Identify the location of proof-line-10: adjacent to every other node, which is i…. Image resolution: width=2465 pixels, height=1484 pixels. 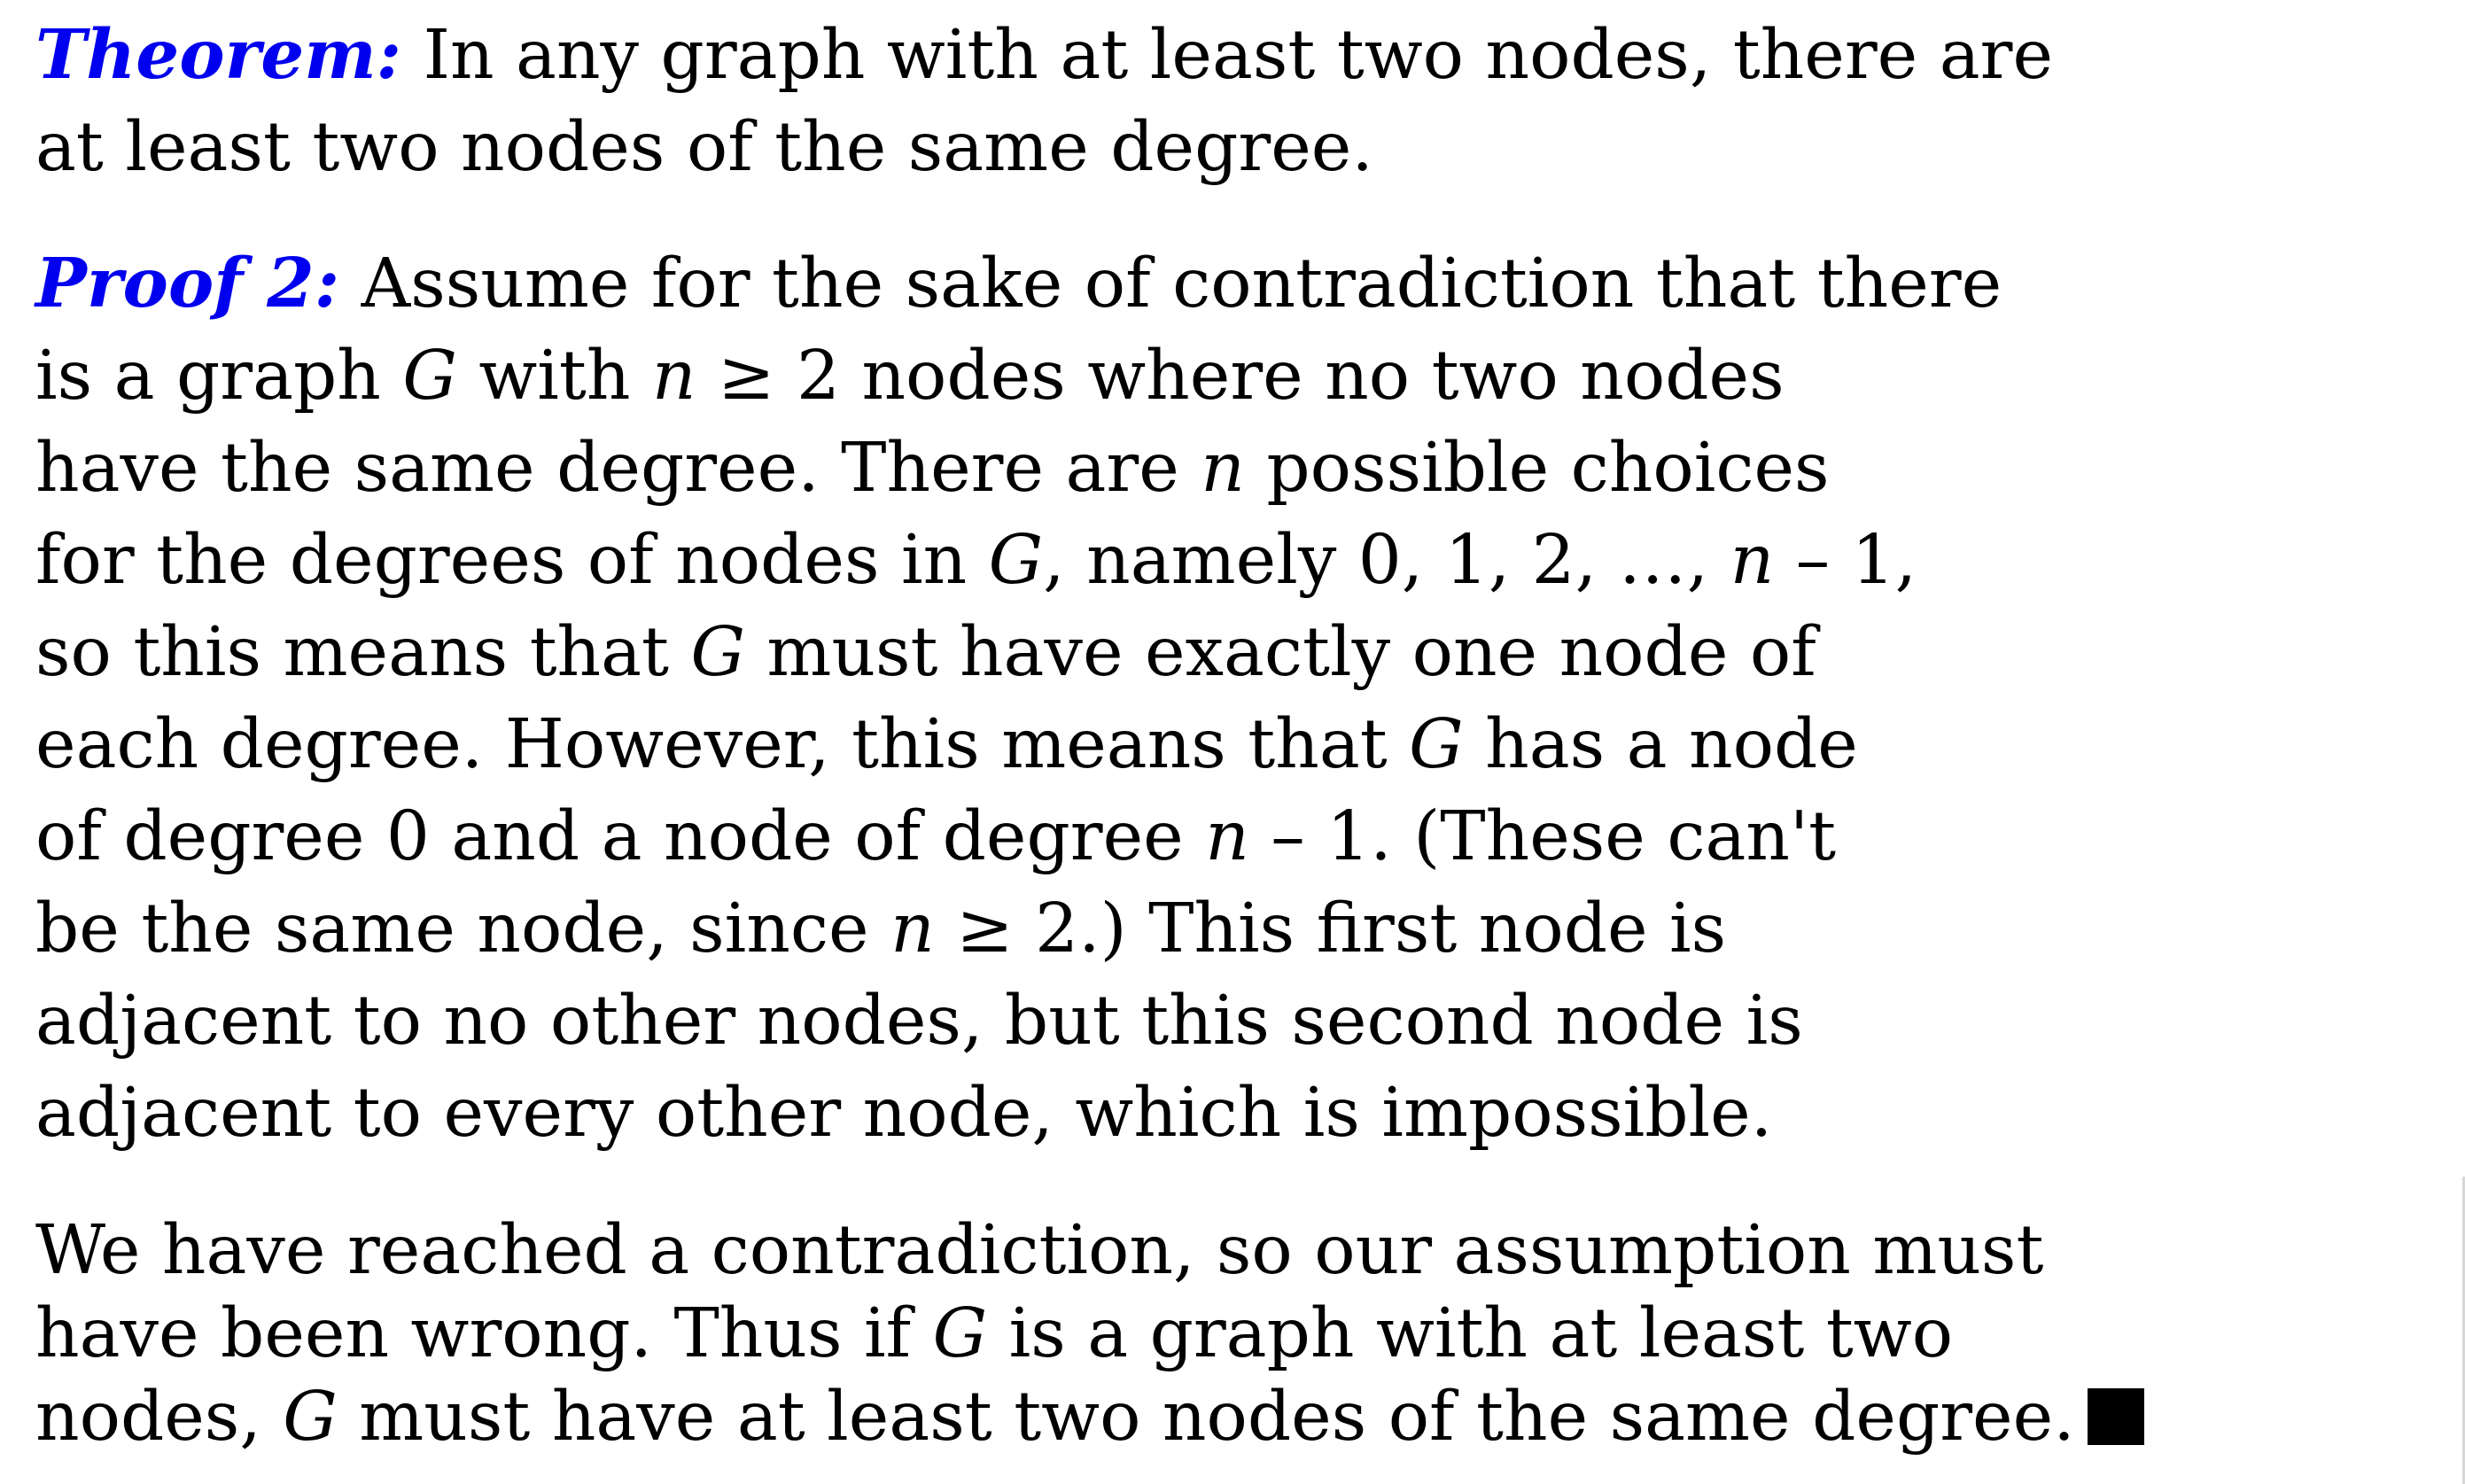
(904, 1113).